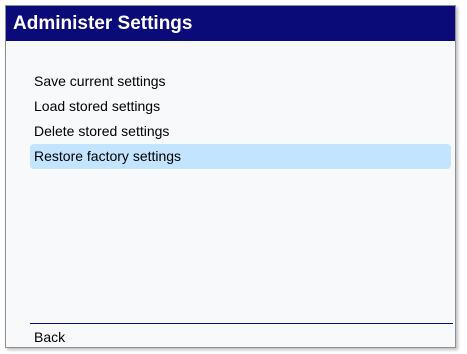  What do you see at coordinates (240, 106) in the screenshot?
I see `menu-item-load-stored-settings: Load stored settings` at bounding box center [240, 106].